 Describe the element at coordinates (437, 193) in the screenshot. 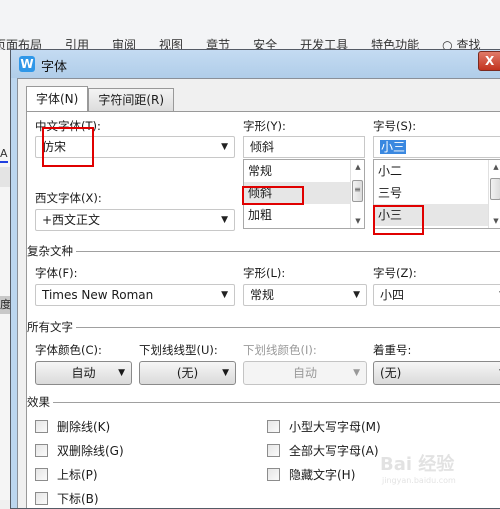

I see `size-option: 三号` at that location.